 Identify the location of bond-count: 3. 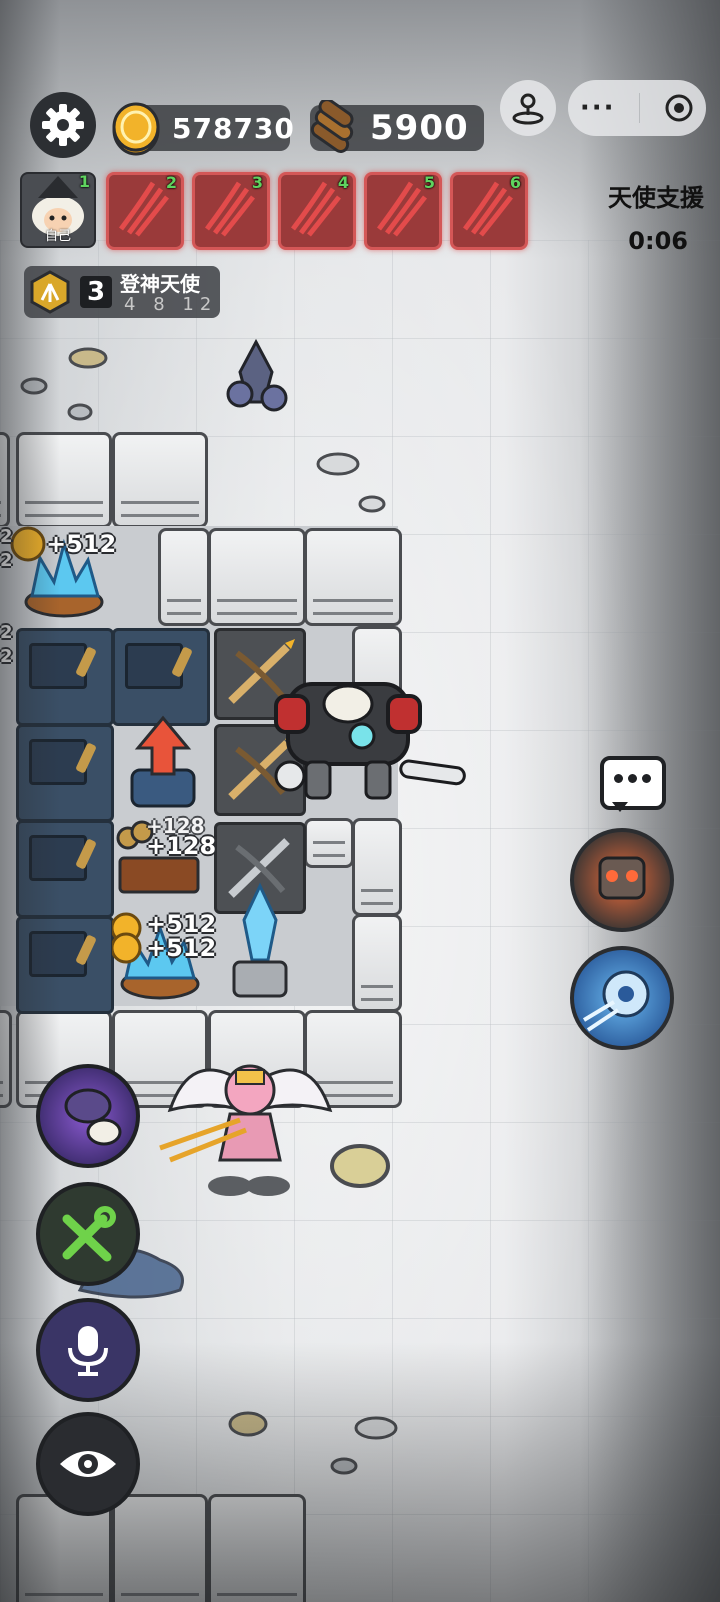
(96, 292).